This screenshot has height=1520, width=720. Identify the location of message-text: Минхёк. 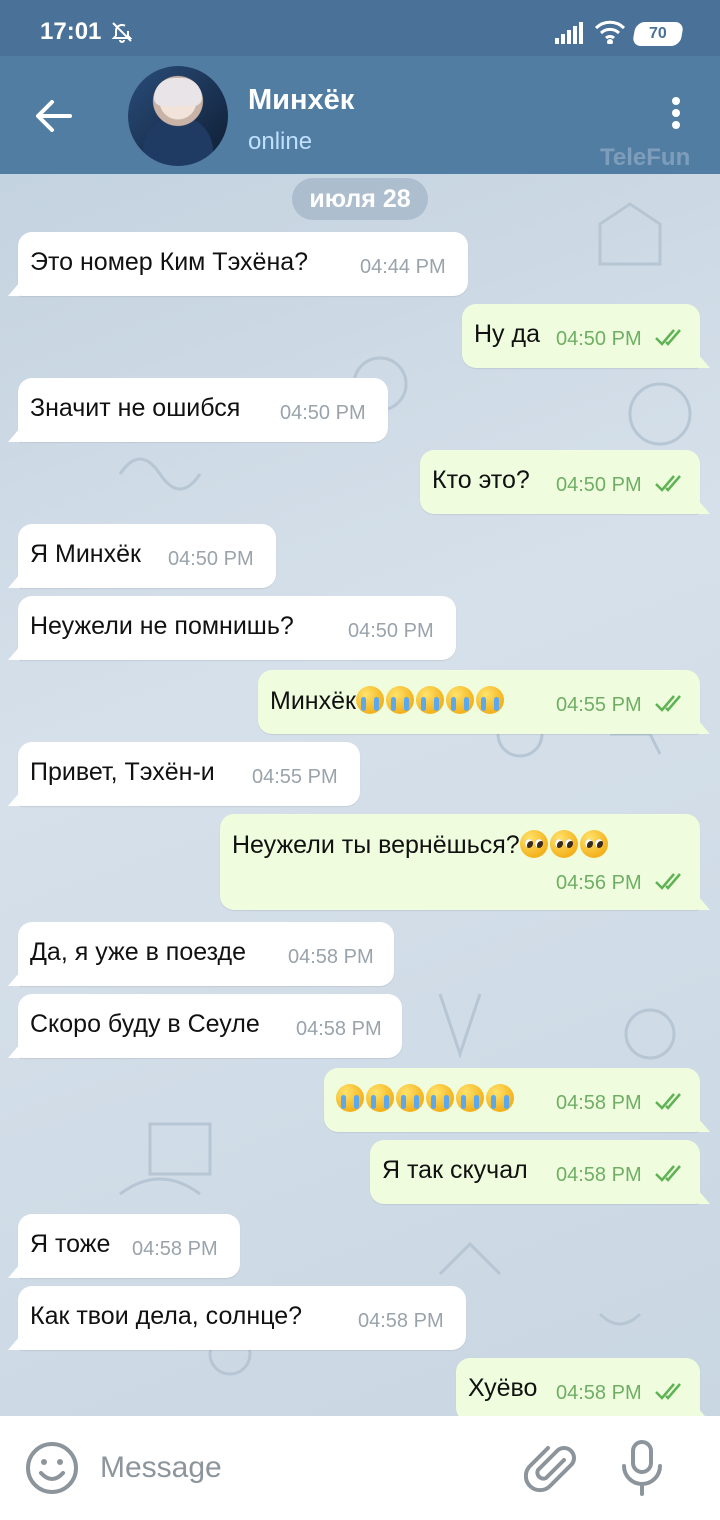
(313, 701).